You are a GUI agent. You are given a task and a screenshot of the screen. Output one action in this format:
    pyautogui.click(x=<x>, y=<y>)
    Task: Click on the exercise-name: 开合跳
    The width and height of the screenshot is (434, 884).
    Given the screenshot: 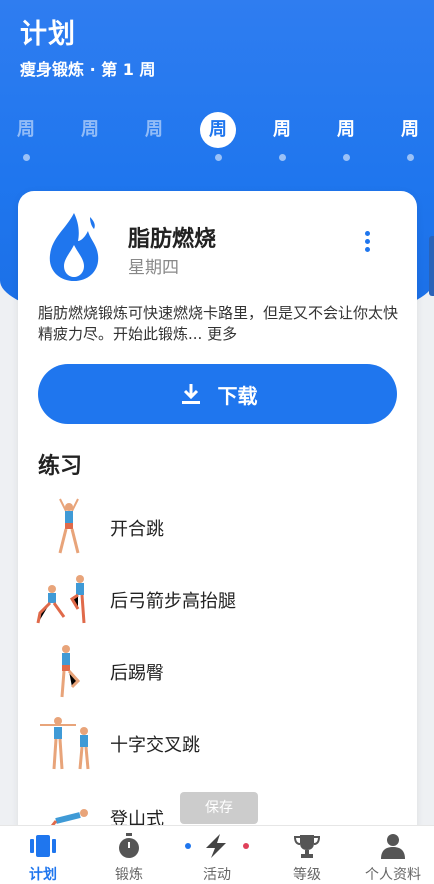 What is the action you would take?
    pyautogui.click(x=137, y=529)
    